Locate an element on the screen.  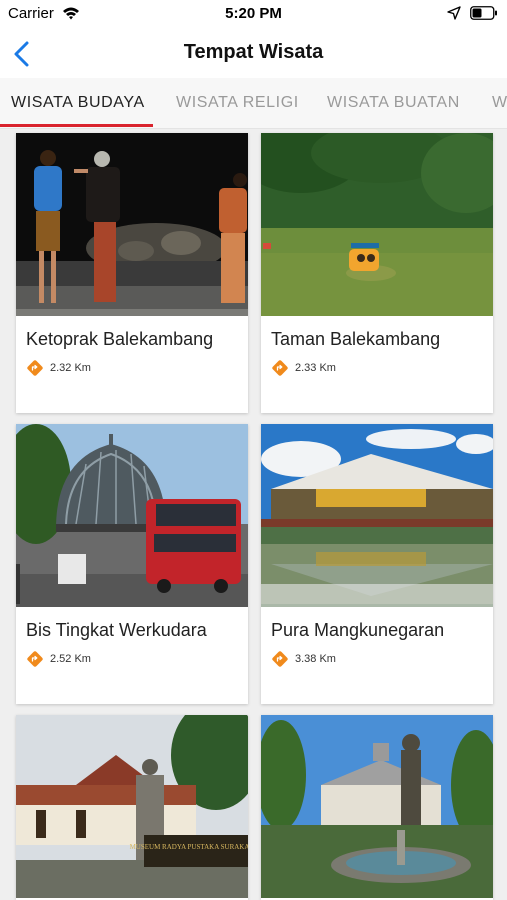
page-title: Tempat Wisata is located at coordinates (253, 52).